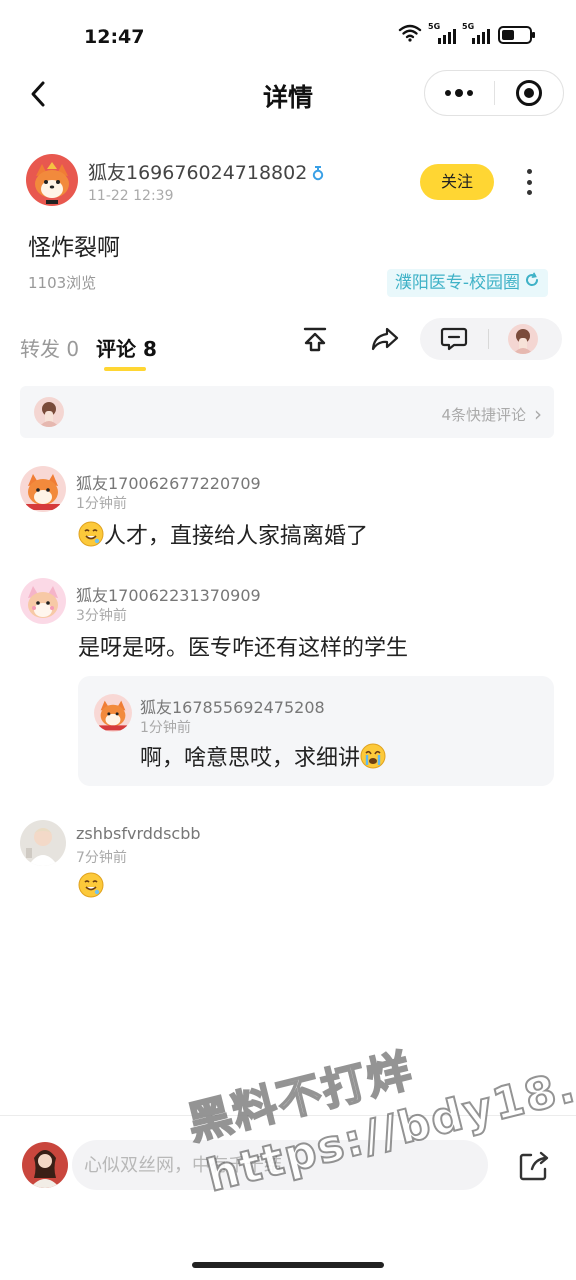 The height and width of the screenshot is (1280, 576). Describe the element at coordinates (206, 172) in the screenshot. I see `author-name: 狐友169676024718802` at that location.